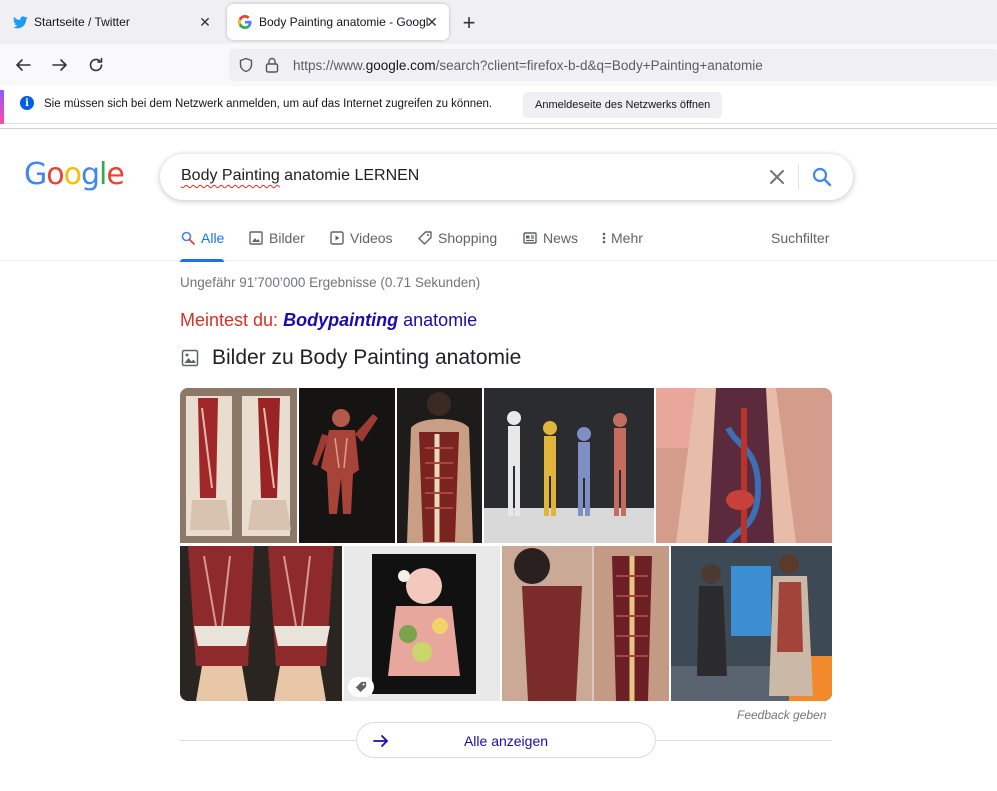  Describe the element at coordinates (20, 22) in the screenshot. I see `twitter-icon` at that location.